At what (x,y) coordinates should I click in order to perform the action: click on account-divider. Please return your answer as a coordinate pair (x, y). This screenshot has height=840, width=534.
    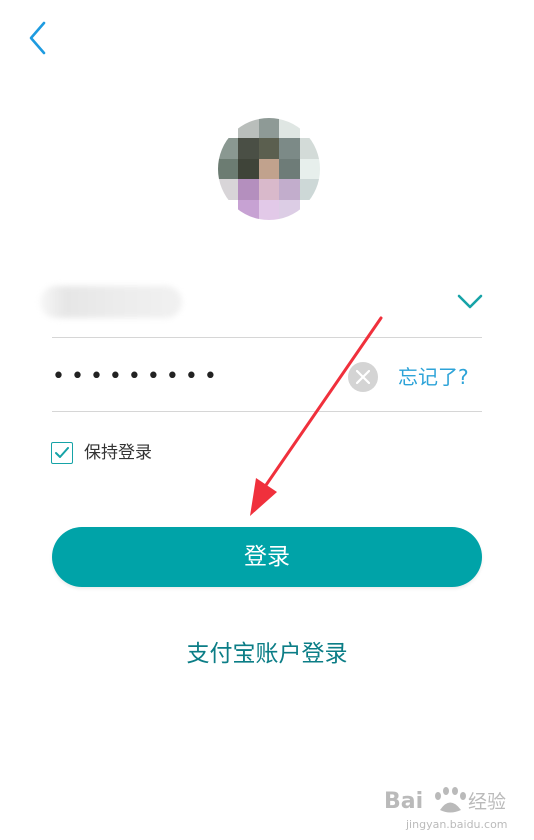
    Looking at the image, I should click on (267, 337).